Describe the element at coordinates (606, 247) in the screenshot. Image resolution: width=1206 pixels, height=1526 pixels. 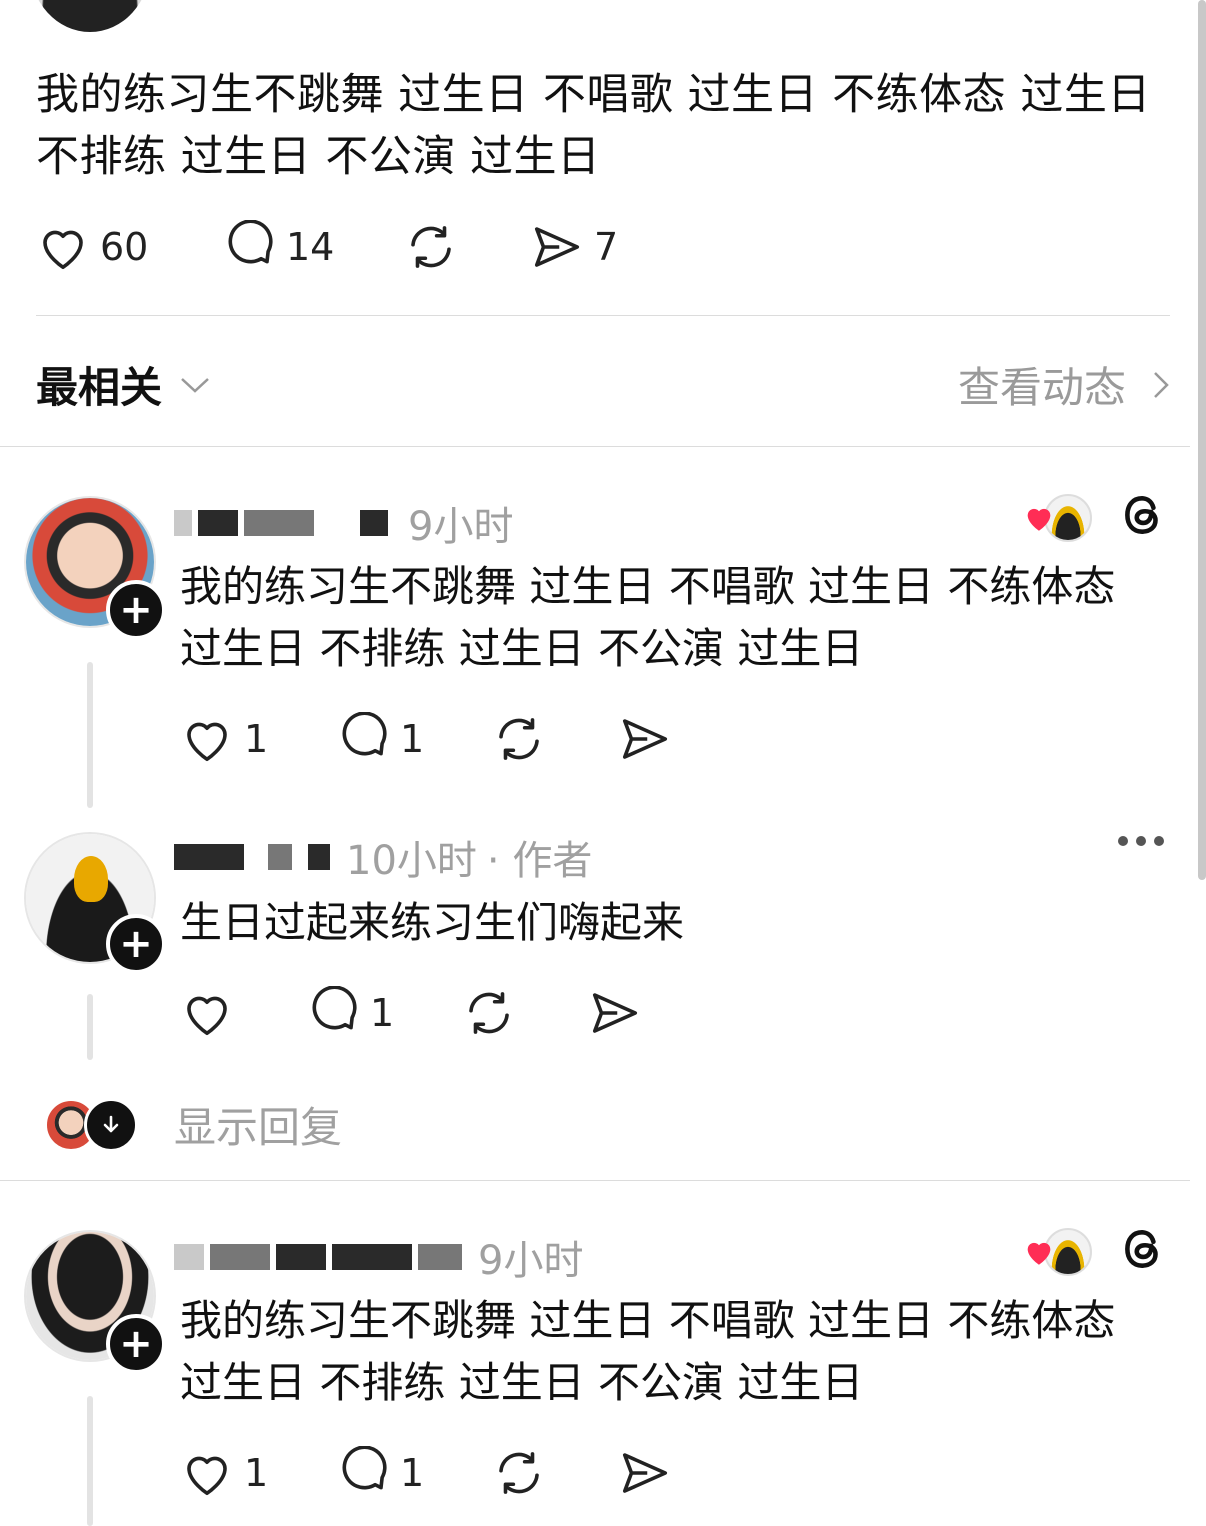
I see `share-count: 7` at that location.